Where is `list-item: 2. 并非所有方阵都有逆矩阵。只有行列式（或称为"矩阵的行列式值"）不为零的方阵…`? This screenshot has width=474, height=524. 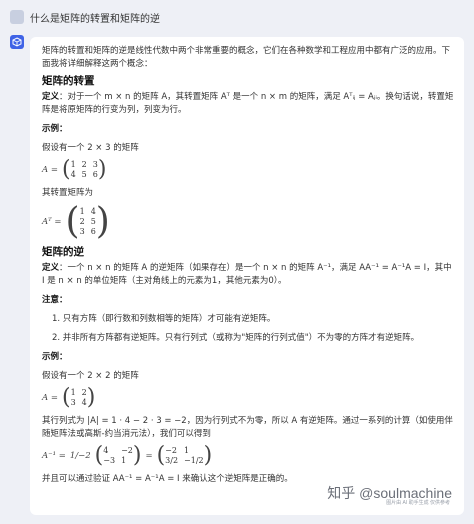 list-item: 2. 并非所有方阵都有逆矩阵。只有行列式（或称为"矩阵的行列式值"）不为零的方阵… is located at coordinates (236, 338).